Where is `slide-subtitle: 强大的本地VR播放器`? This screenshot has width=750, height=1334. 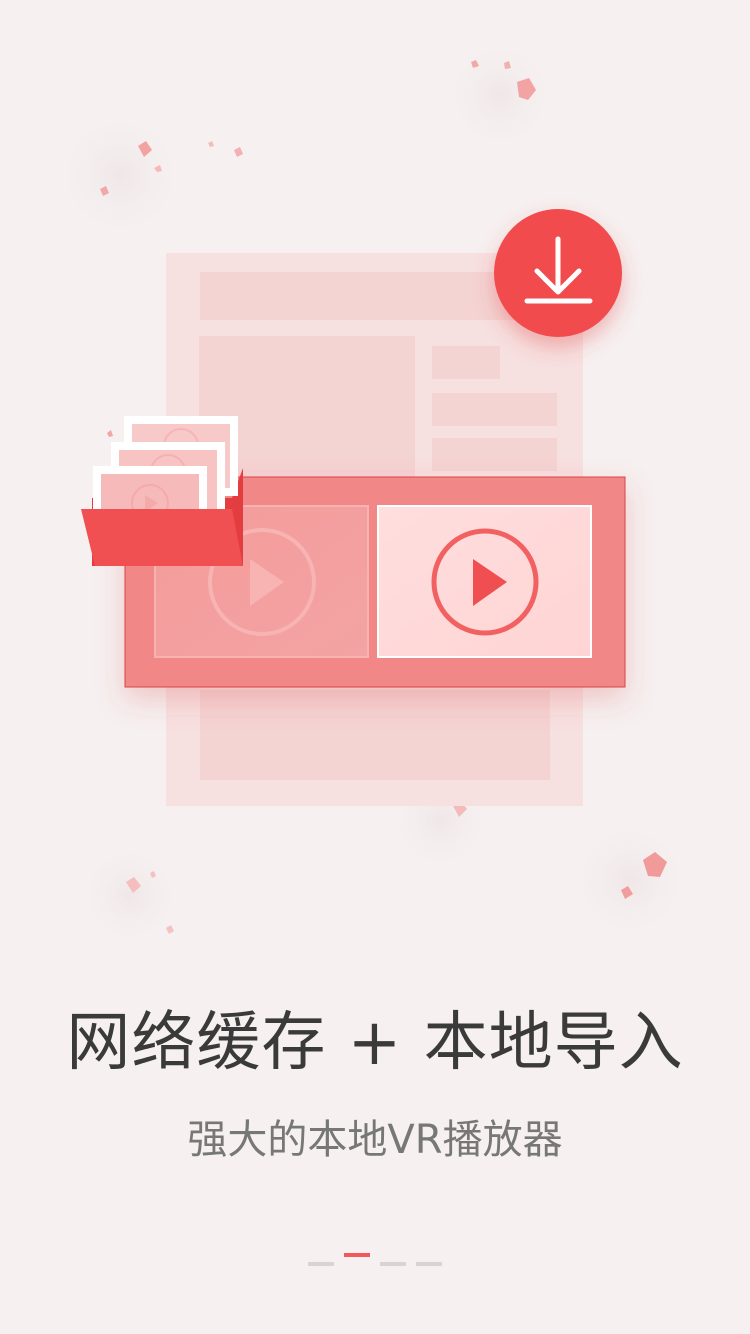
slide-subtitle: 强大的本地VR播放器 is located at coordinates (375, 1140).